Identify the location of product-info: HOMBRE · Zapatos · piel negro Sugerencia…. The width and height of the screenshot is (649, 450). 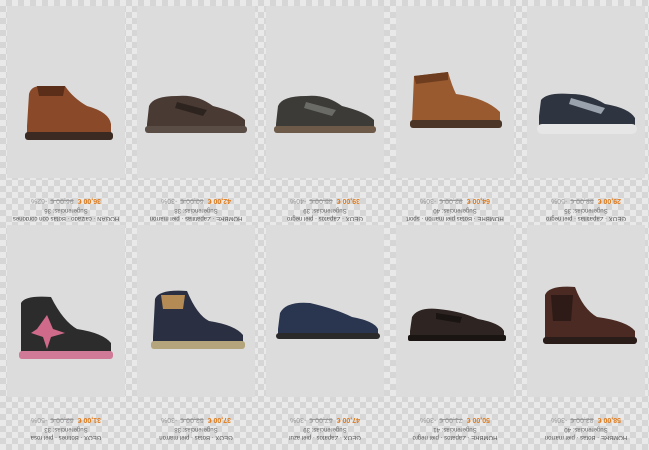
(455, 420).